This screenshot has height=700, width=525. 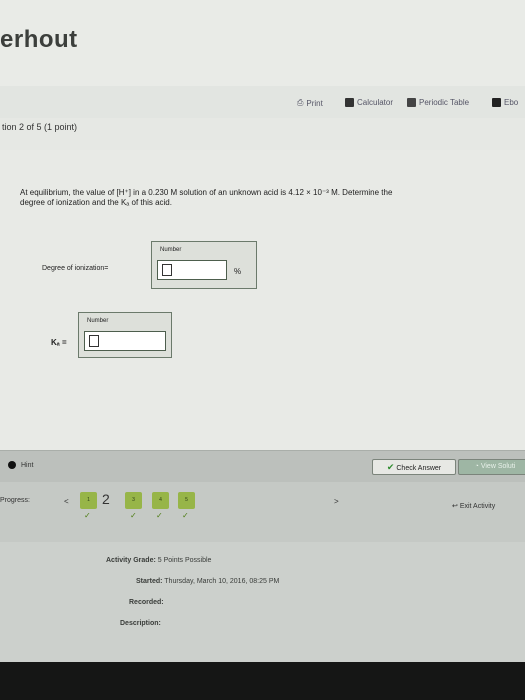 I want to click on step-4-button: 4, so click(x=160, y=500).